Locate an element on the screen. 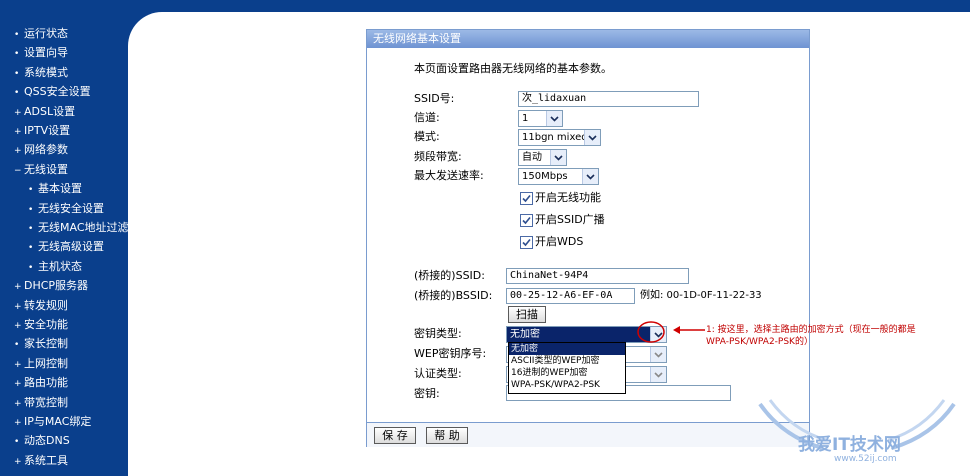 This screenshot has width=970, height=476. sidebar-item-label: 转发规则 is located at coordinates (46, 305).